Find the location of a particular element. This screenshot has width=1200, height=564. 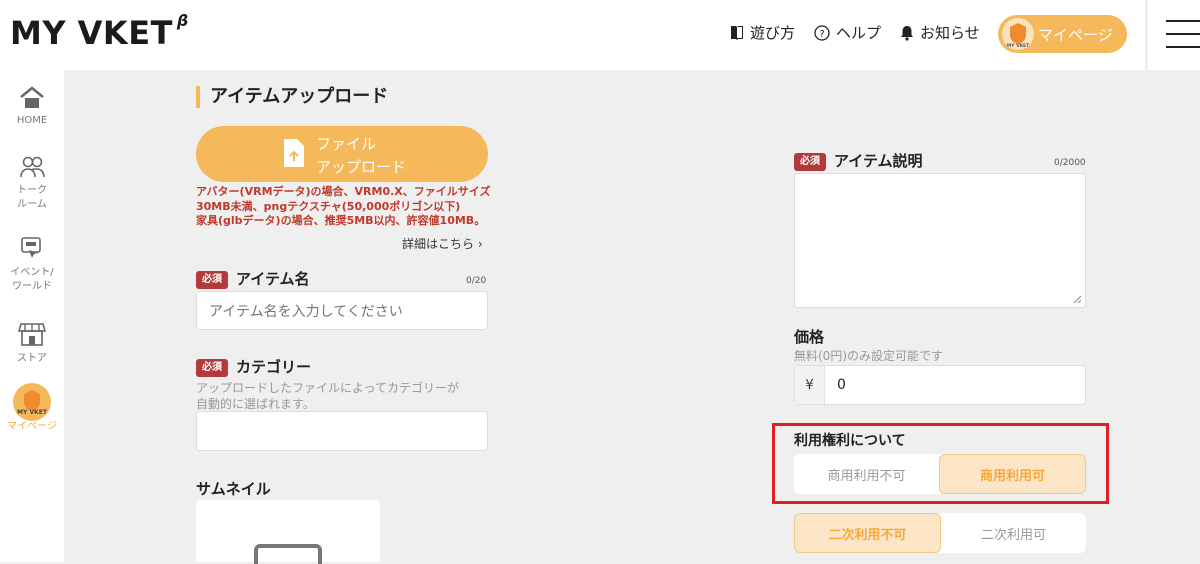

nav-help: ? ヘルプ is located at coordinates (847, 32).